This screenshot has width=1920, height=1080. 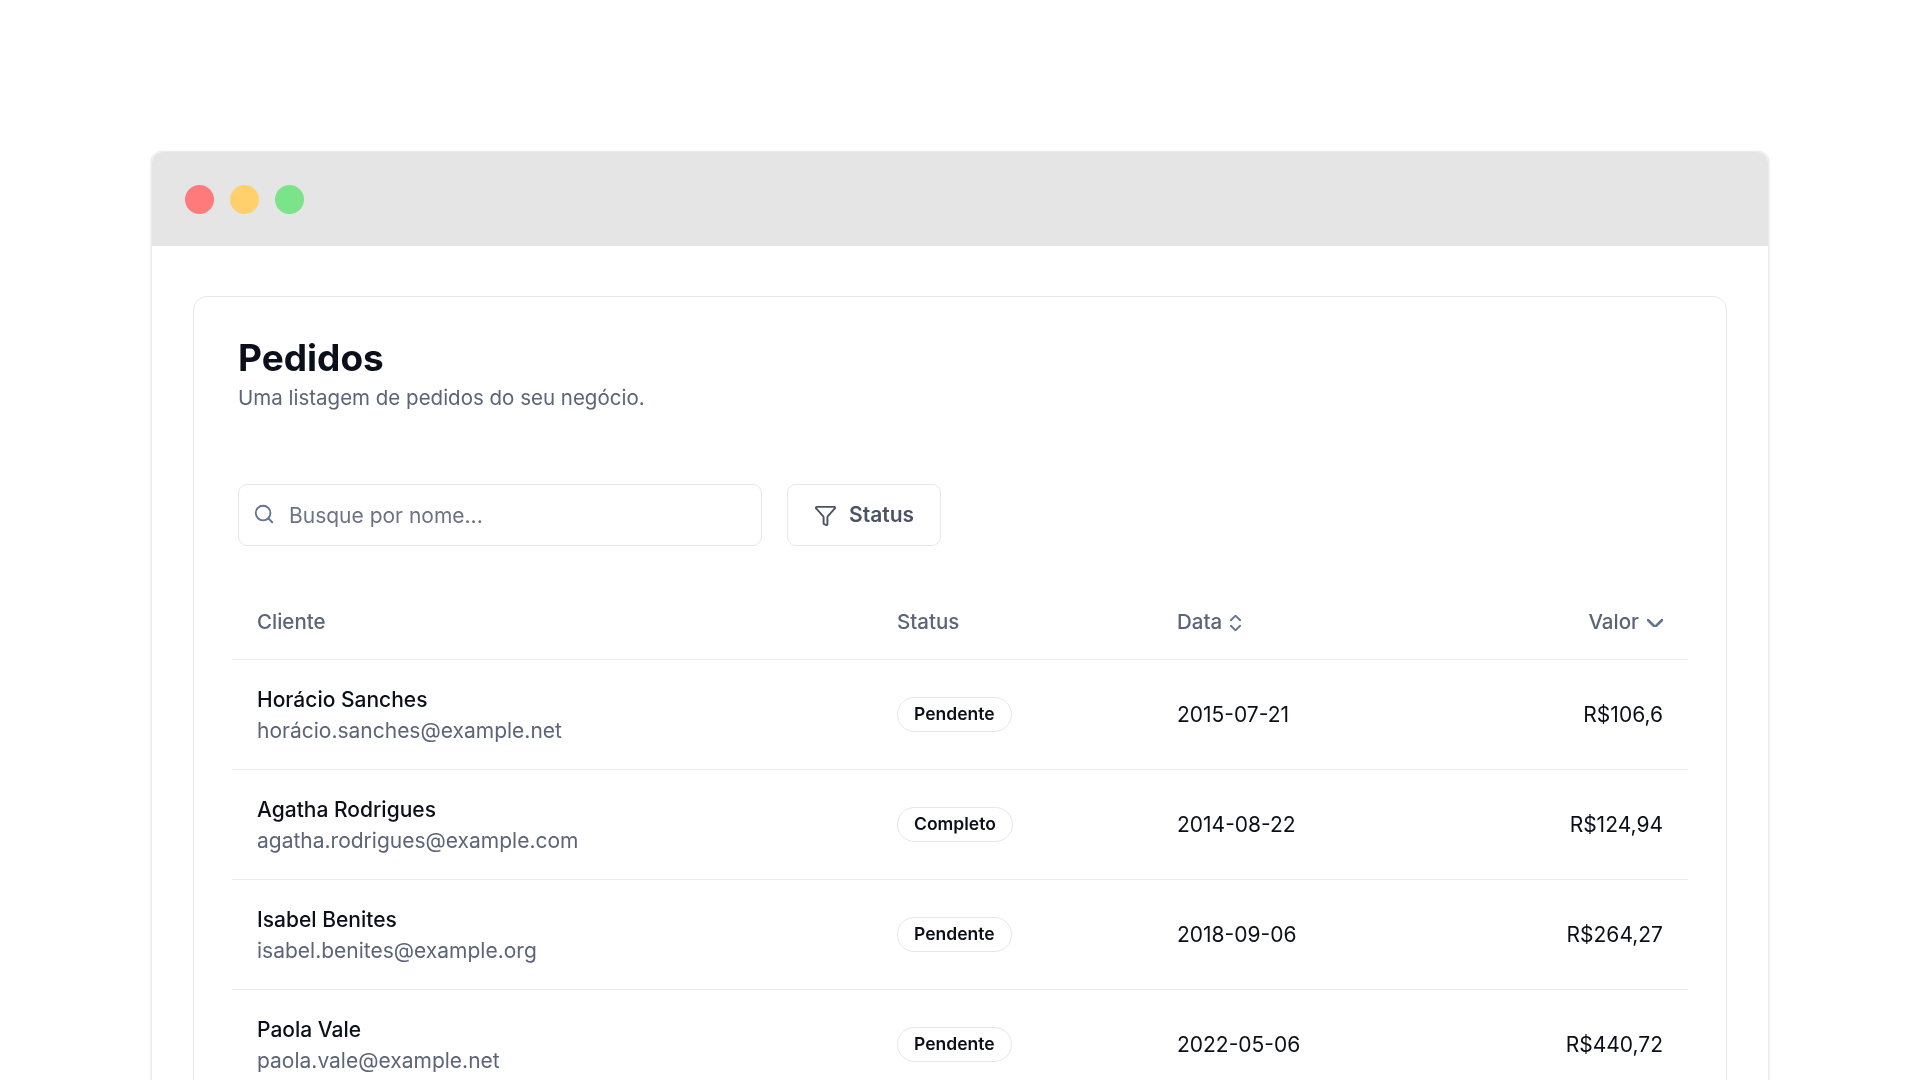 What do you see at coordinates (264, 514) in the screenshot?
I see `search-icon` at bounding box center [264, 514].